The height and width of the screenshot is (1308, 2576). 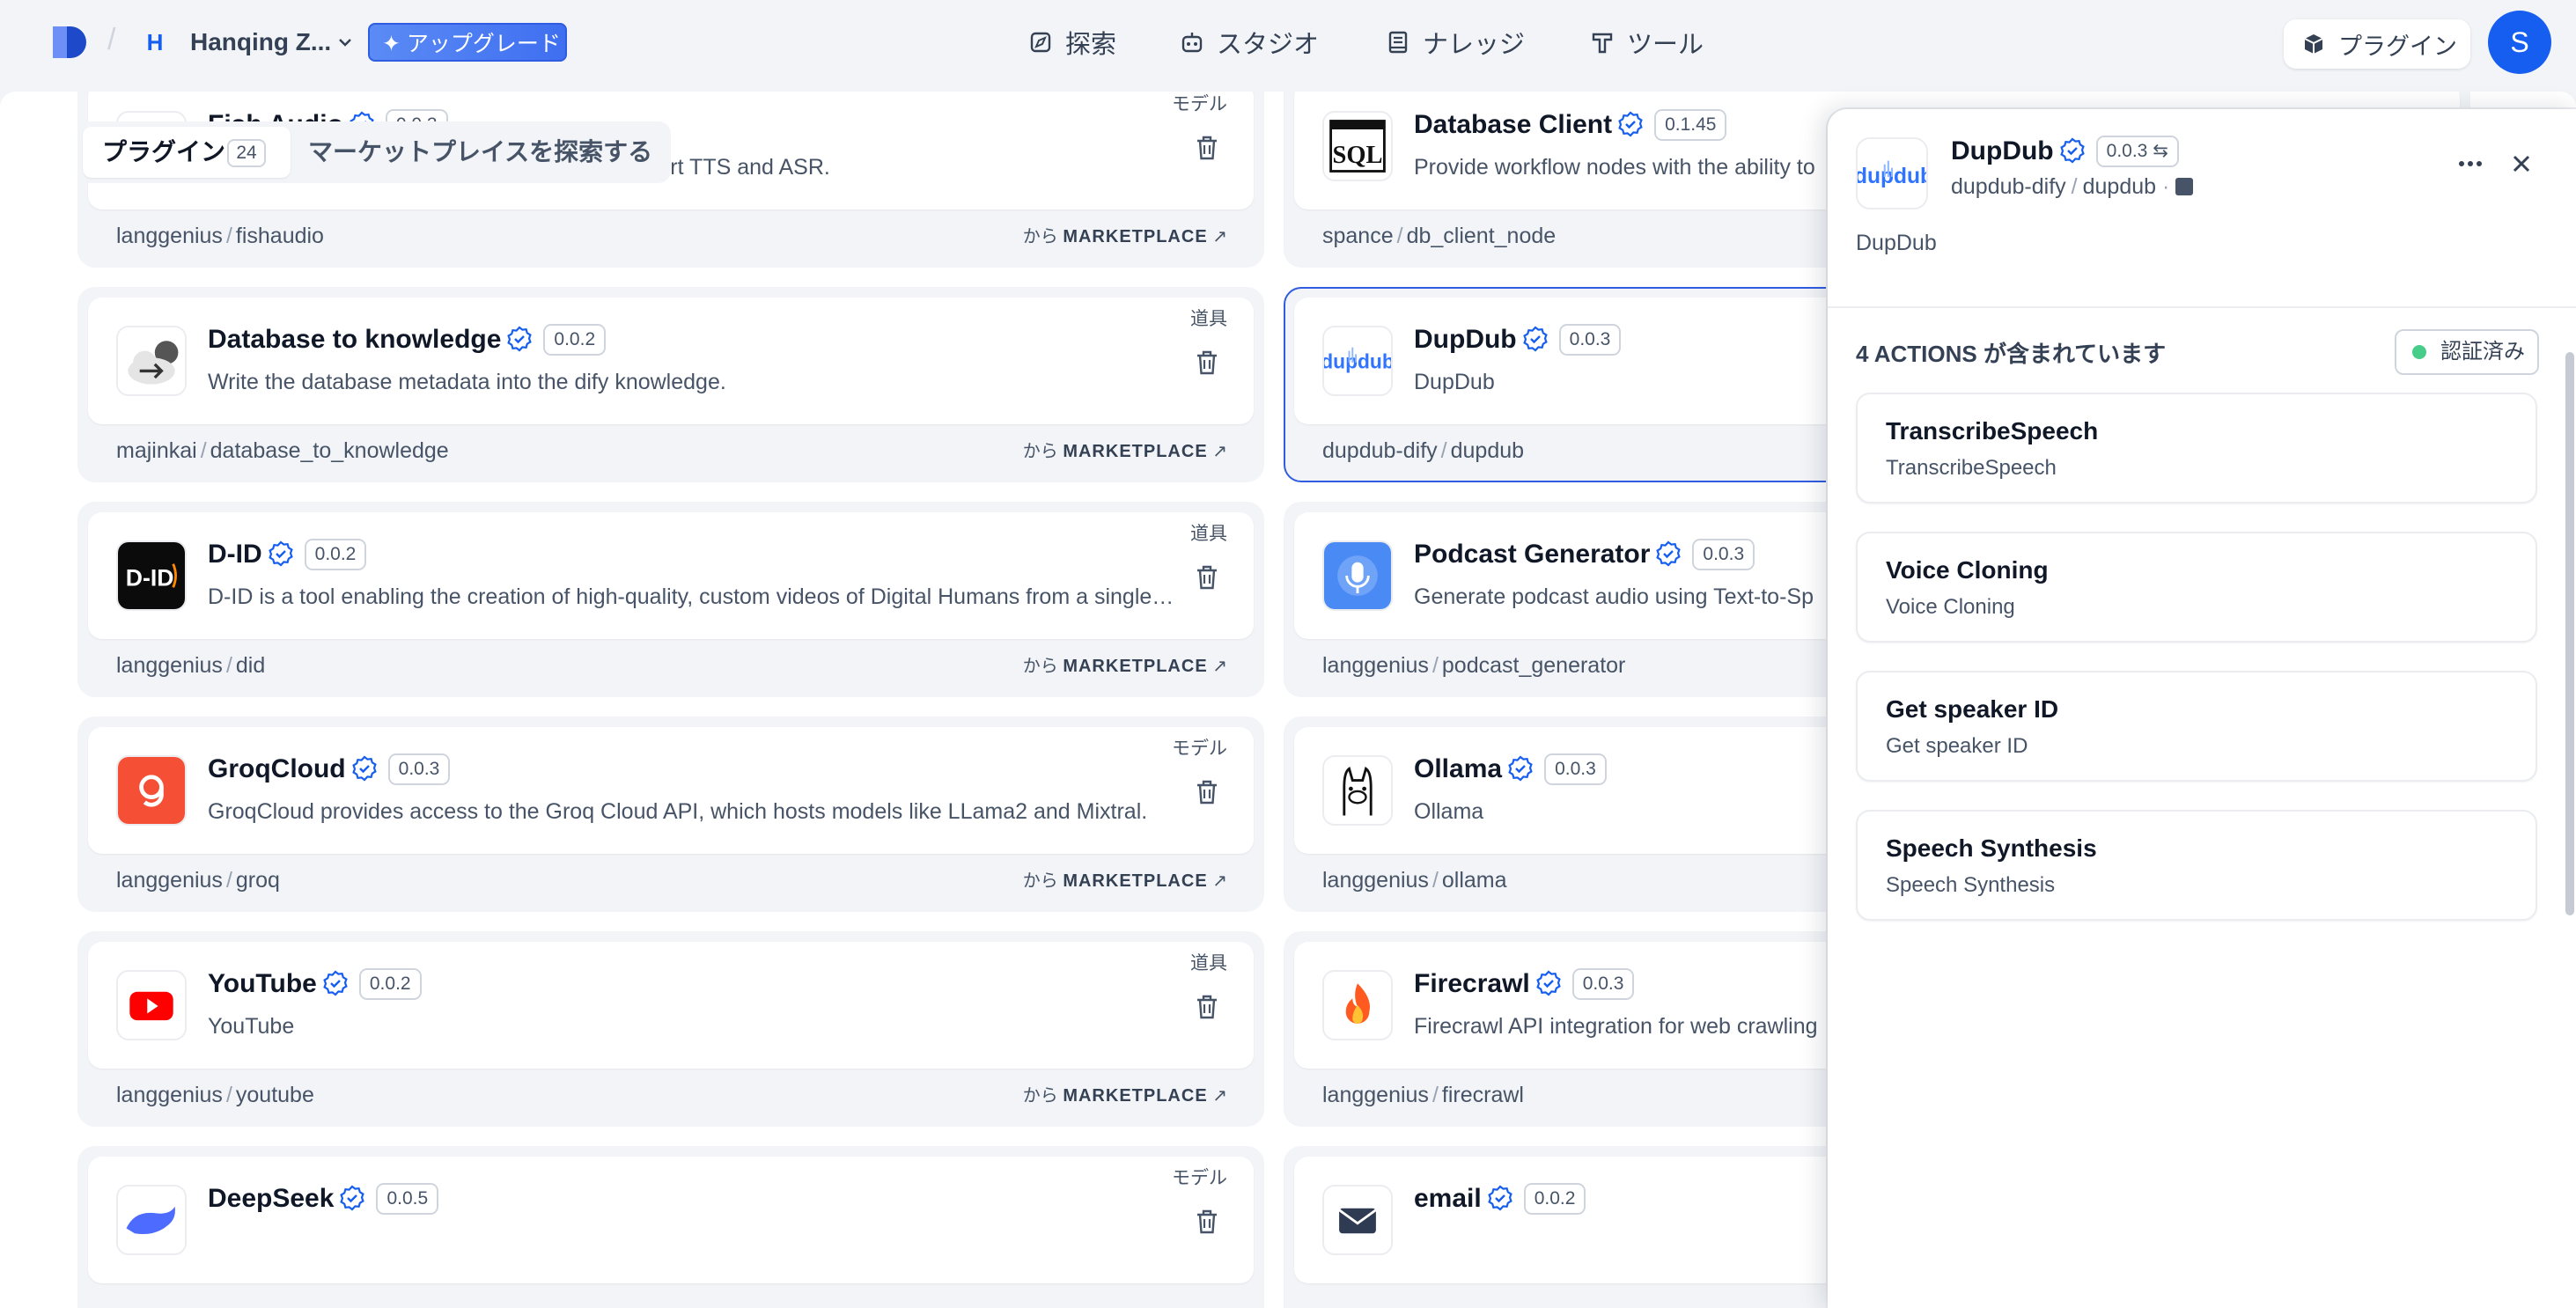 I want to click on plugin-slug: ollama, so click(x=1474, y=880).